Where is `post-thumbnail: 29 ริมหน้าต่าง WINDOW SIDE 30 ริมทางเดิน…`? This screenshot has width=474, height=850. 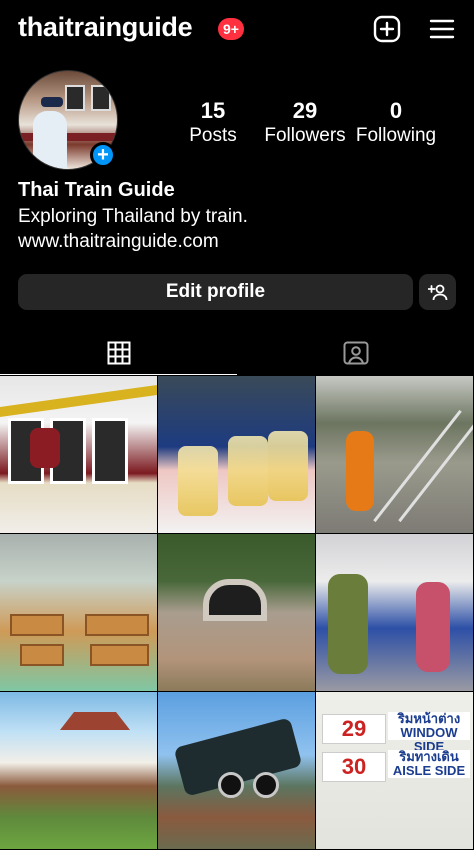 post-thumbnail: 29 ริมหน้าต่าง WINDOW SIDE 30 ริมทางเดิน… is located at coordinates (394, 770).